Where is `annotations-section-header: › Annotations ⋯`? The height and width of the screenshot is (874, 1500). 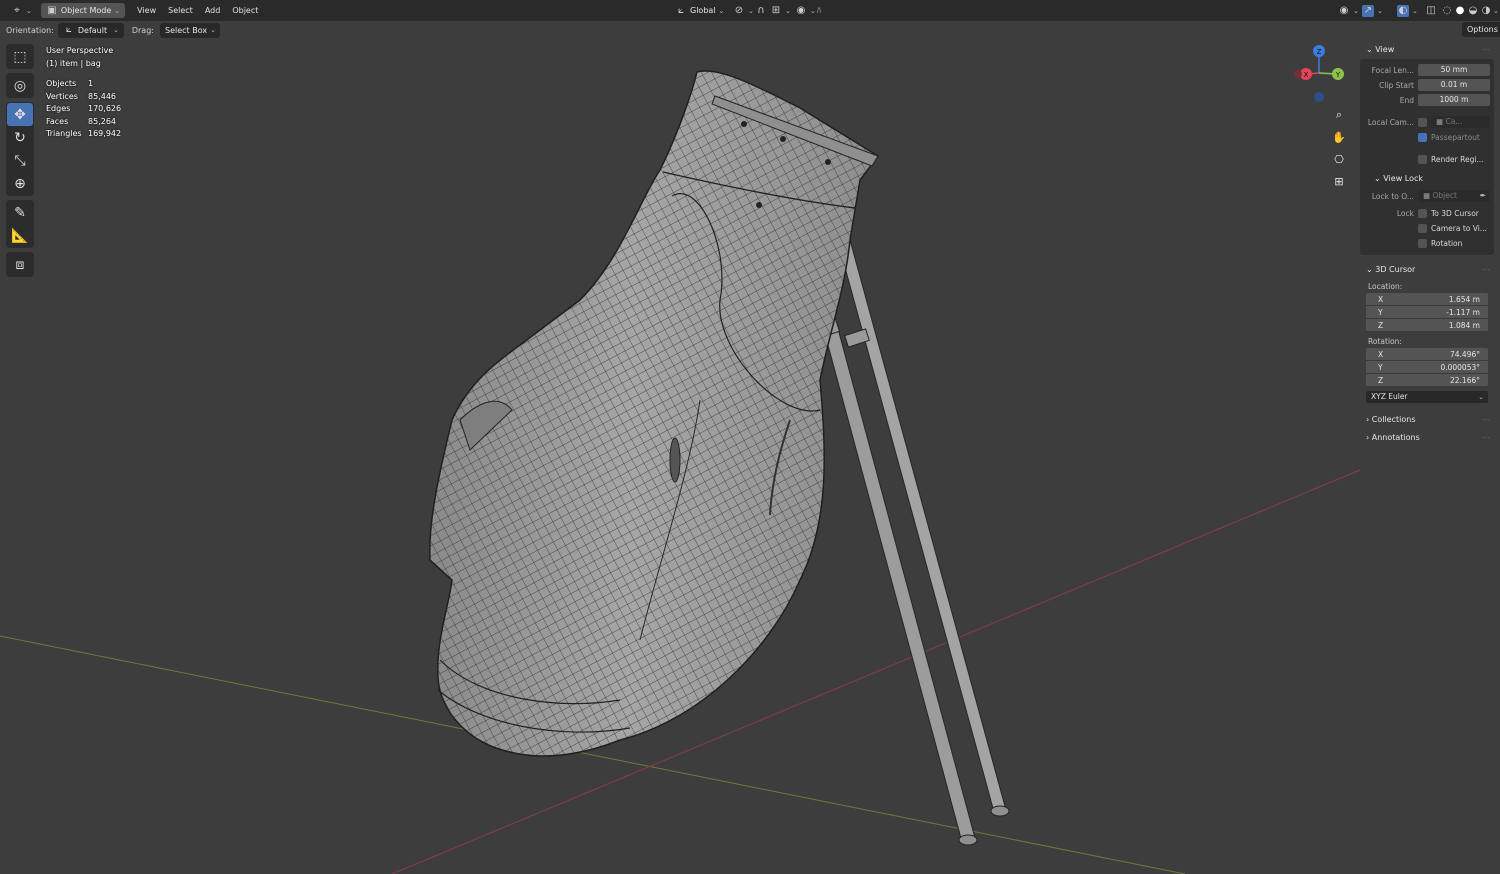
annotations-section-header: › Annotations ⋯ is located at coordinates (1427, 437).